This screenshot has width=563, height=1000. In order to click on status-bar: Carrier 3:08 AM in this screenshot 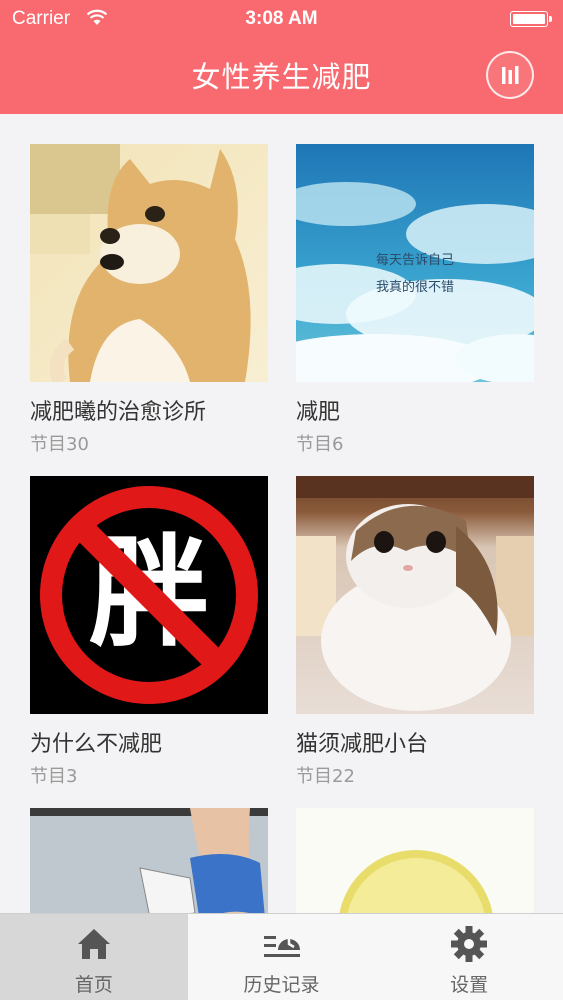, I will do `click(281, 20)`.